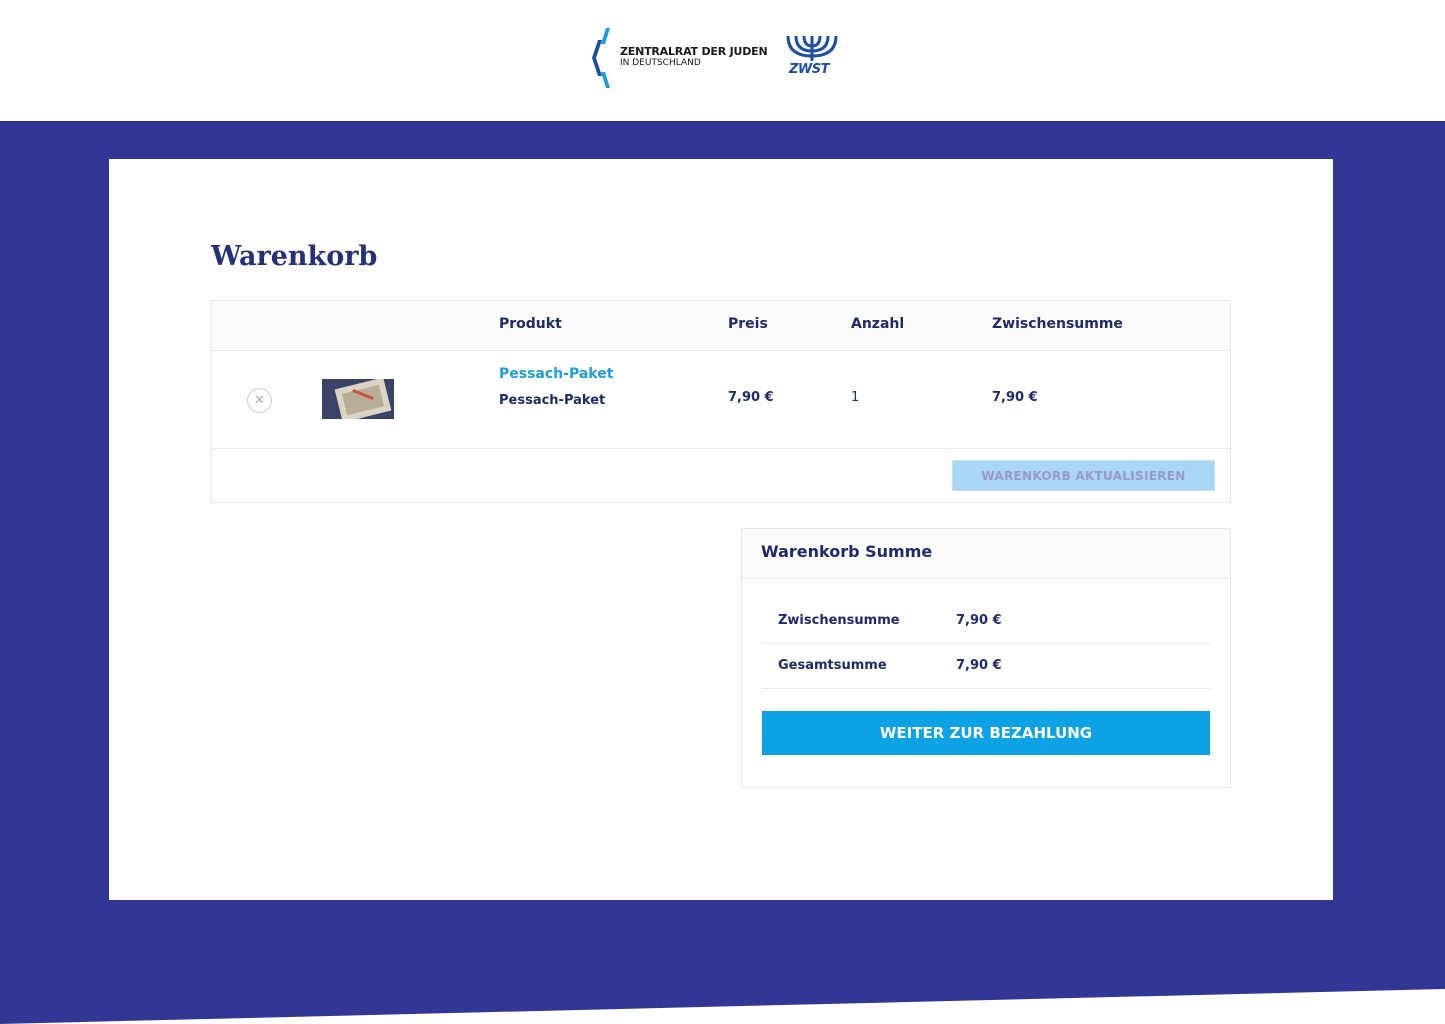  Describe the element at coordinates (812, 48) in the screenshot. I see `menorah-icon` at that location.